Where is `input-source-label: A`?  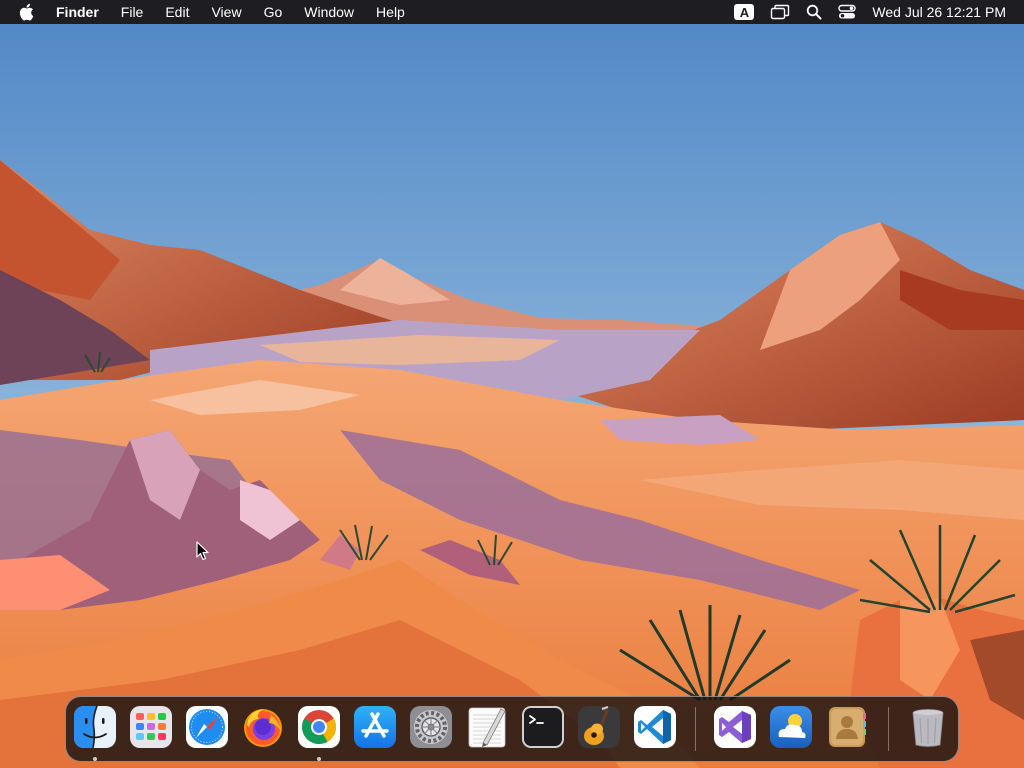
input-source-label: A is located at coordinates (744, 12).